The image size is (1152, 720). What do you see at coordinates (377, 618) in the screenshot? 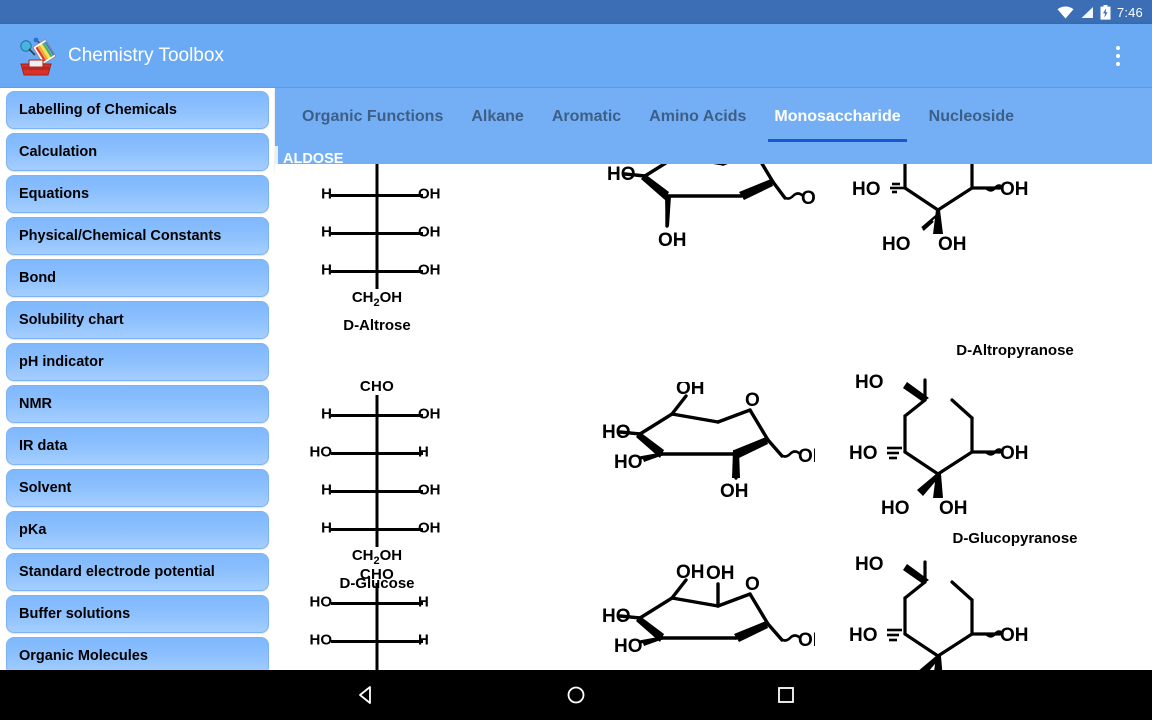
I see `fischer-structure-mannose: CHO HO H HO H` at bounding box center [377, 618].